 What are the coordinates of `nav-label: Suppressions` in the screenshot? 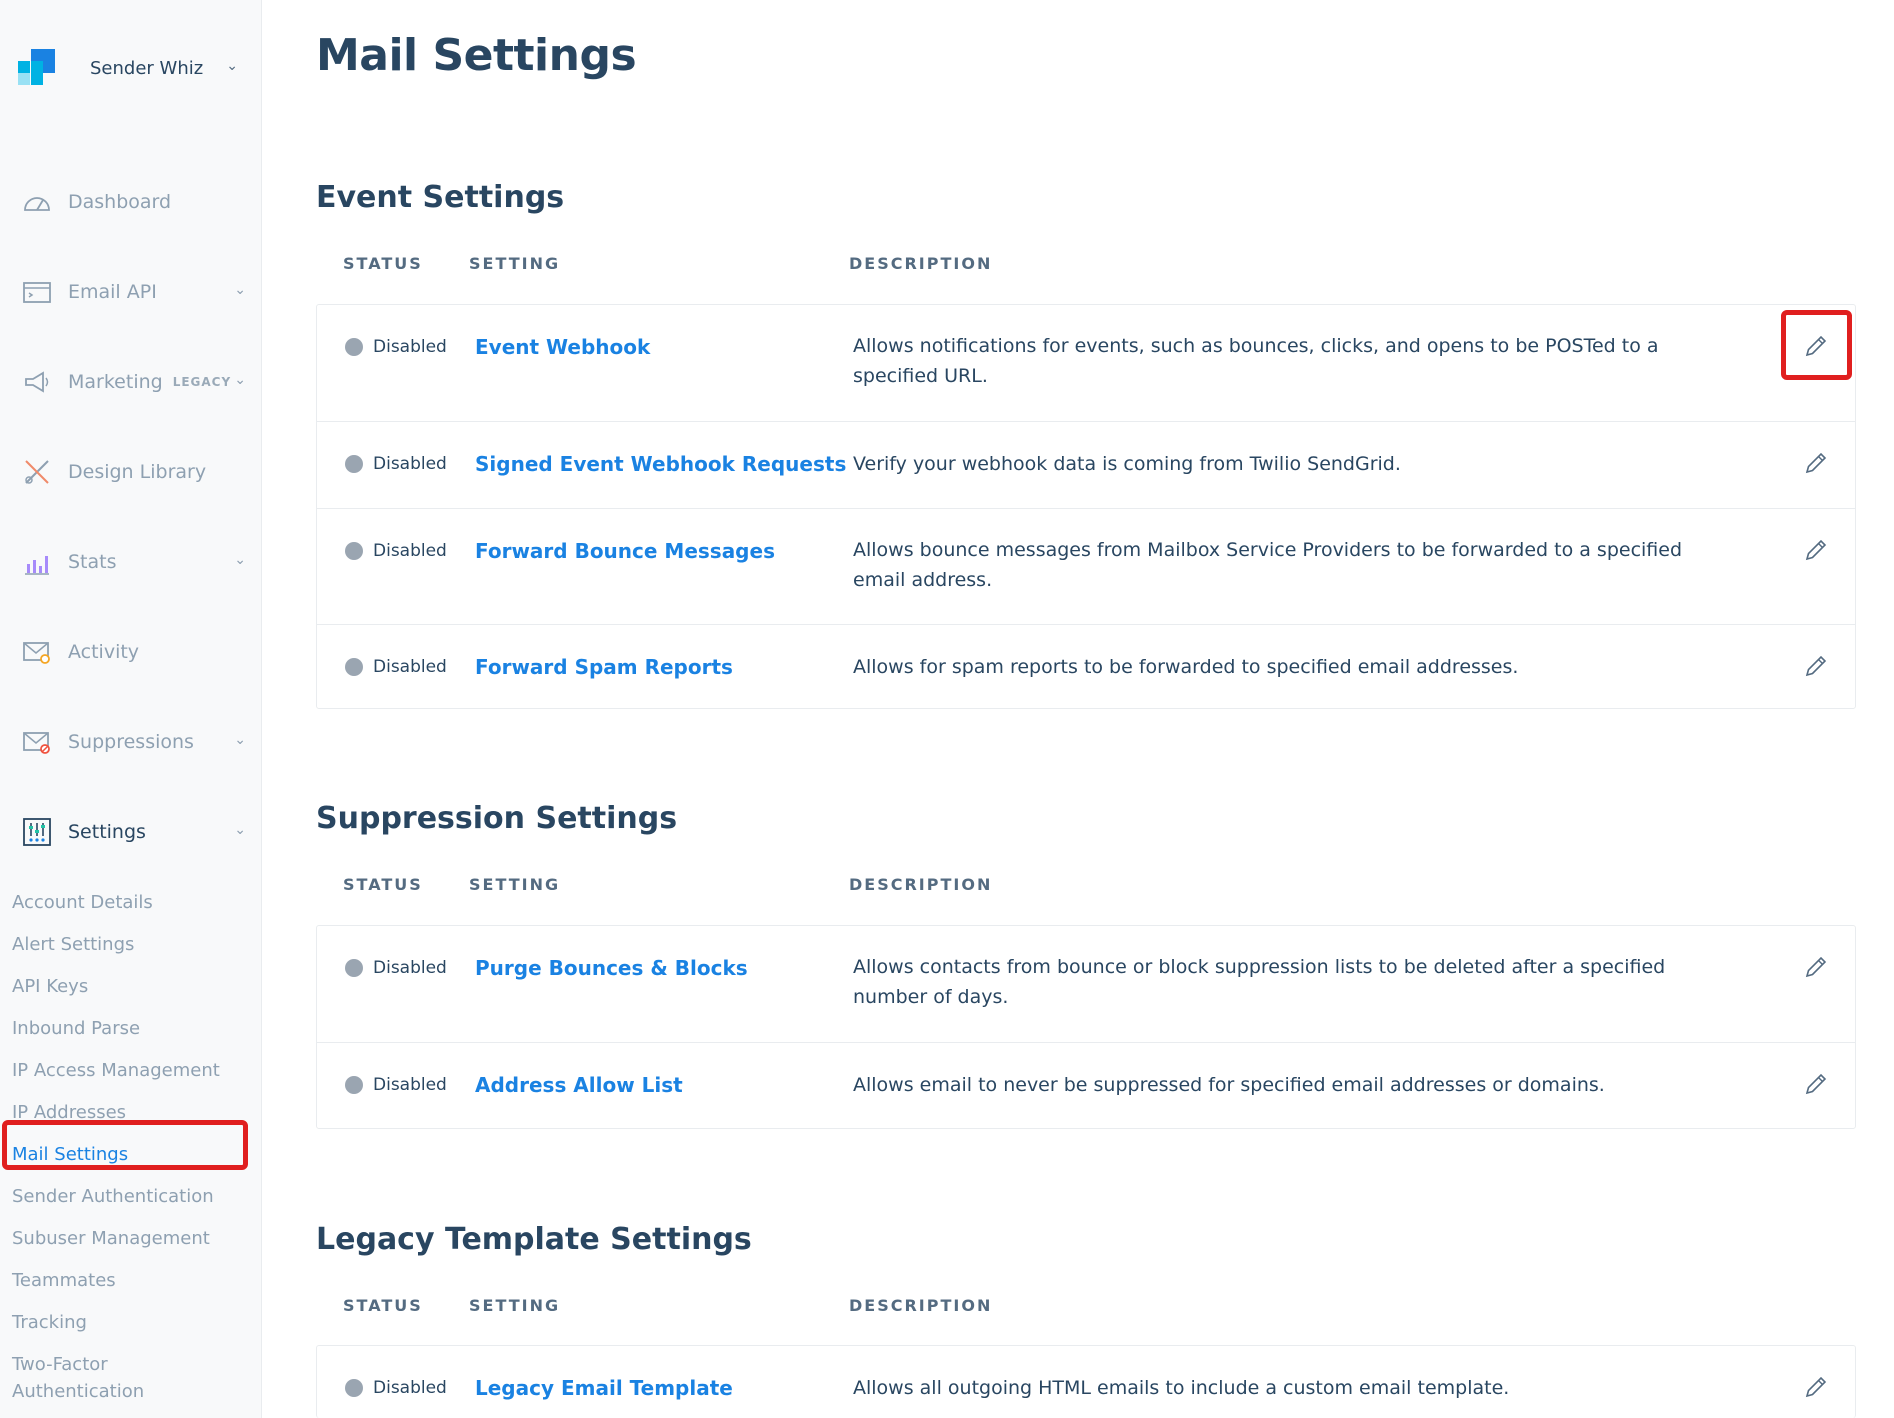 It's located at (131, 742).